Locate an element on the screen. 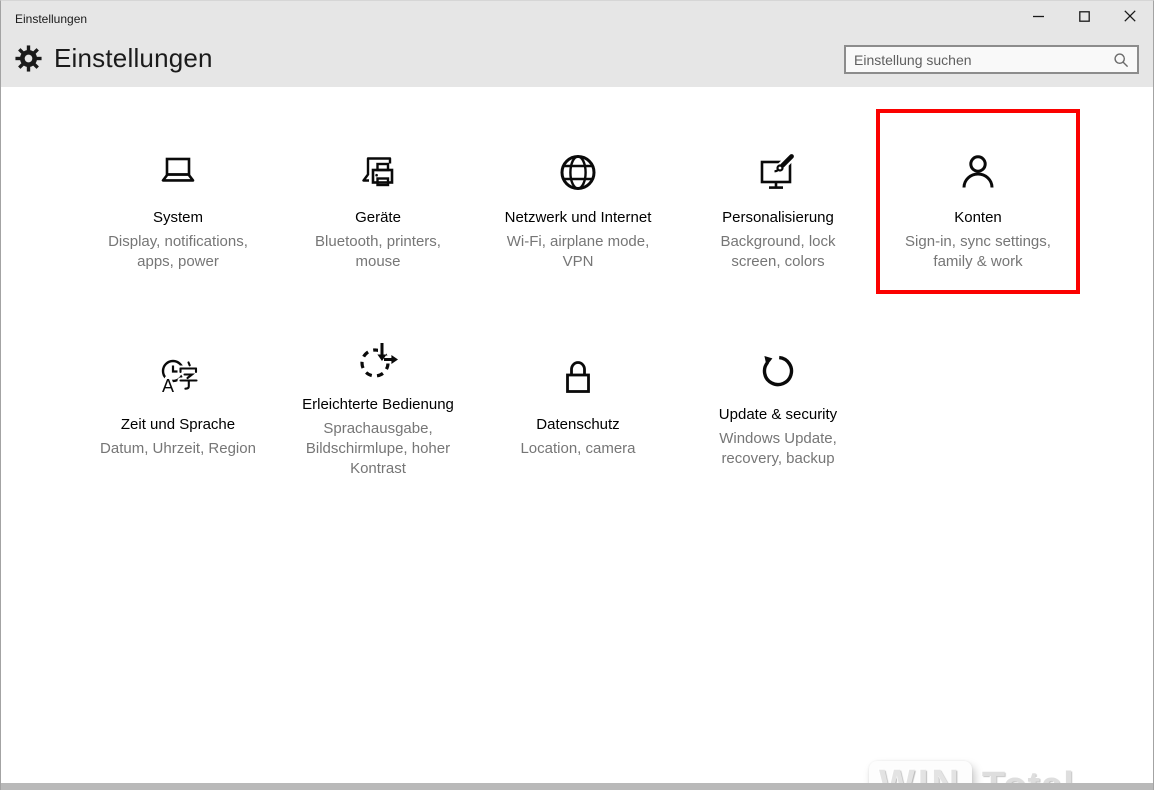  ease-of-access-icon is located at coordinates (378, 360).